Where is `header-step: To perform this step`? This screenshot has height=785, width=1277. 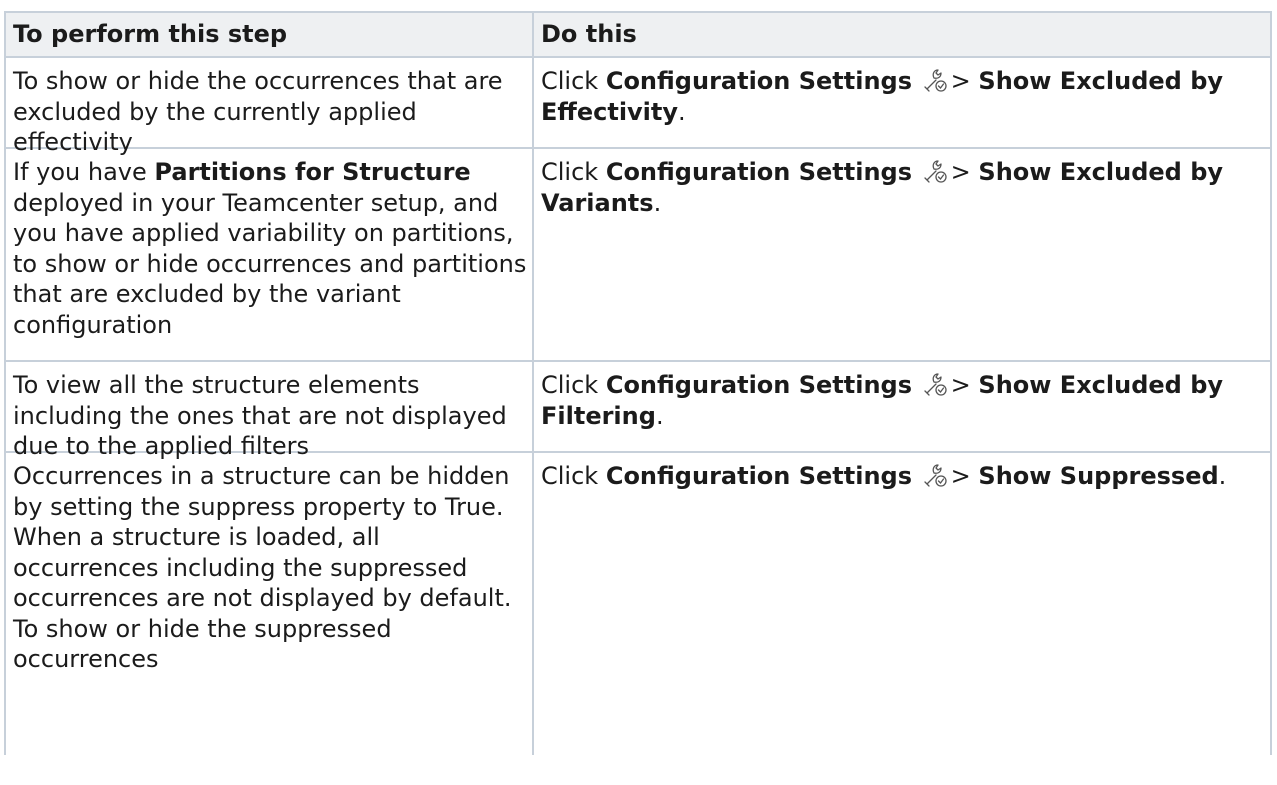
header-step: To perform this step is located at coordinates (268, 34).